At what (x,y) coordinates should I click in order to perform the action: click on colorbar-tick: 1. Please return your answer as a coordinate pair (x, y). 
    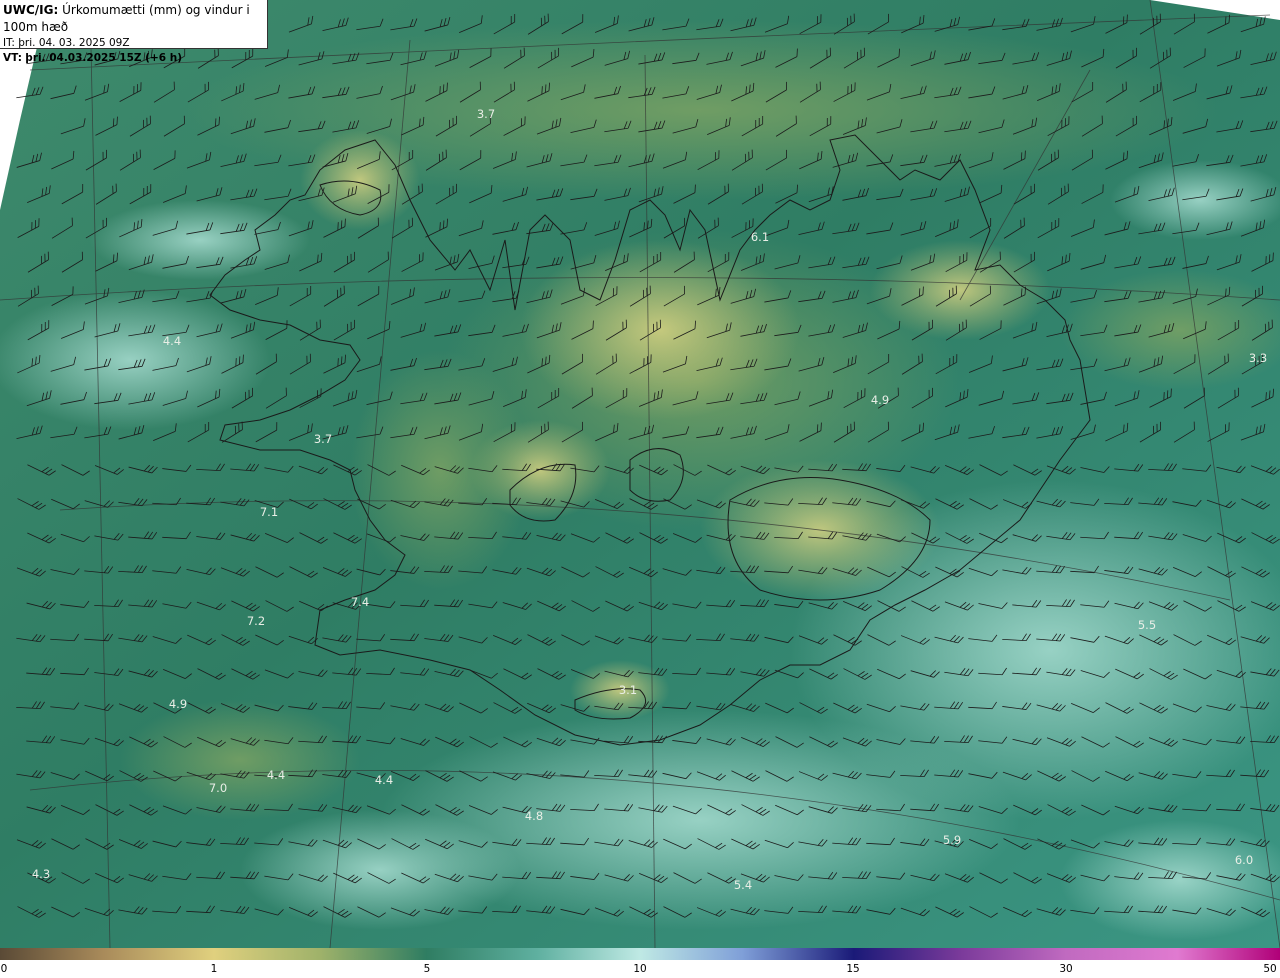
    Looking at the image, I should click on (214, 969).